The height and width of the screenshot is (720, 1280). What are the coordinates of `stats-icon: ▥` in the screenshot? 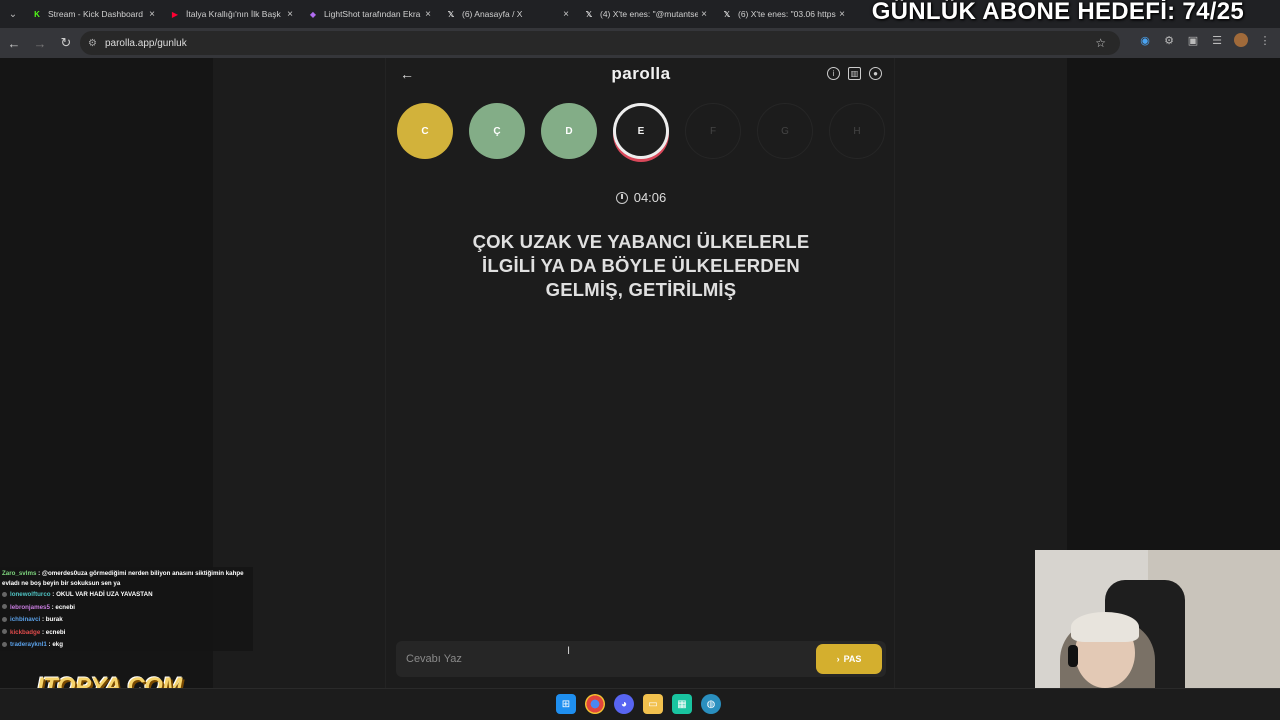 It's located at (854, 73).